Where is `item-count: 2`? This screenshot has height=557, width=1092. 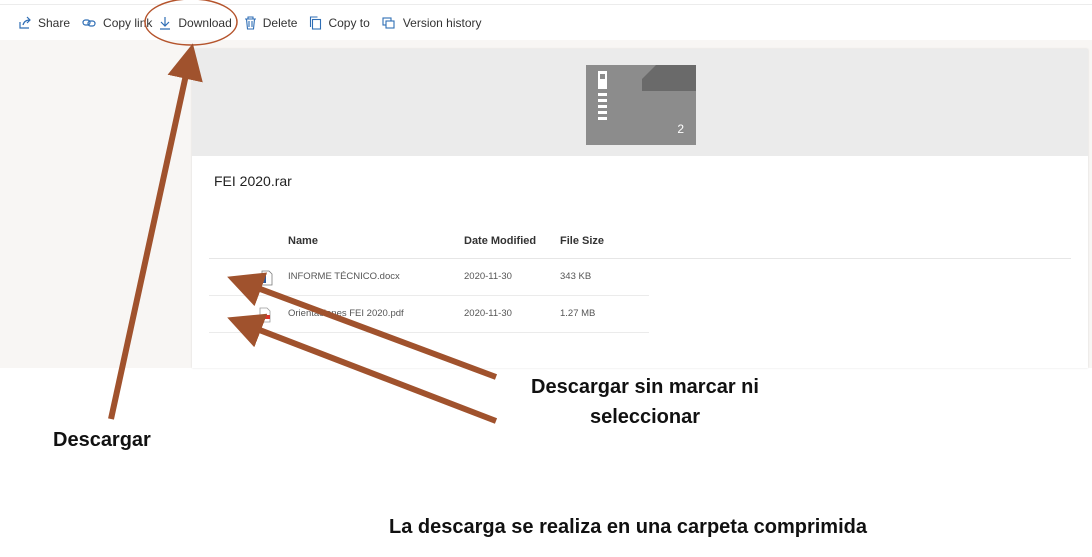
item-count: 2 is located at coordinates (680, 129).